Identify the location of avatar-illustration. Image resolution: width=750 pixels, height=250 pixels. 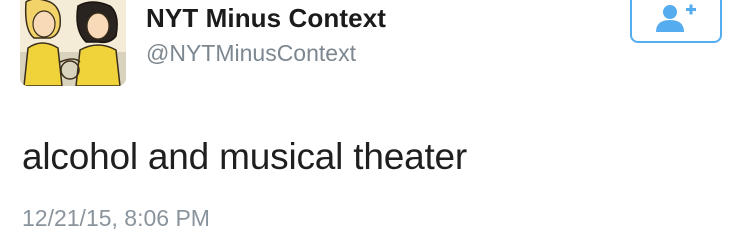
(73, 43).